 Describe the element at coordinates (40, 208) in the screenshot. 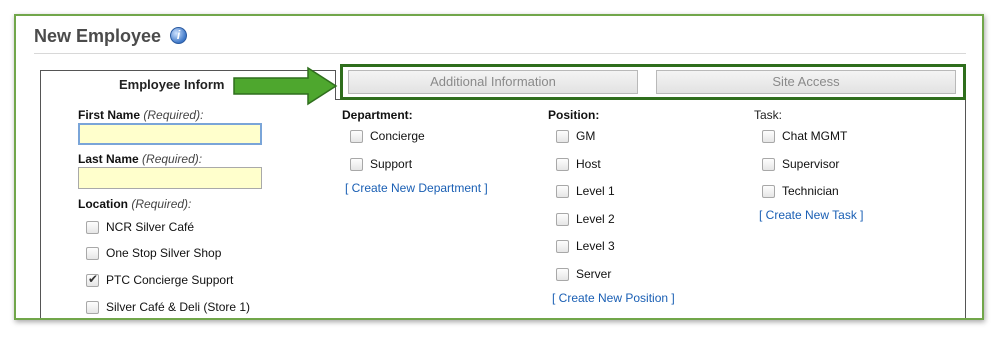

I see `tab-content-border-left` at that location.